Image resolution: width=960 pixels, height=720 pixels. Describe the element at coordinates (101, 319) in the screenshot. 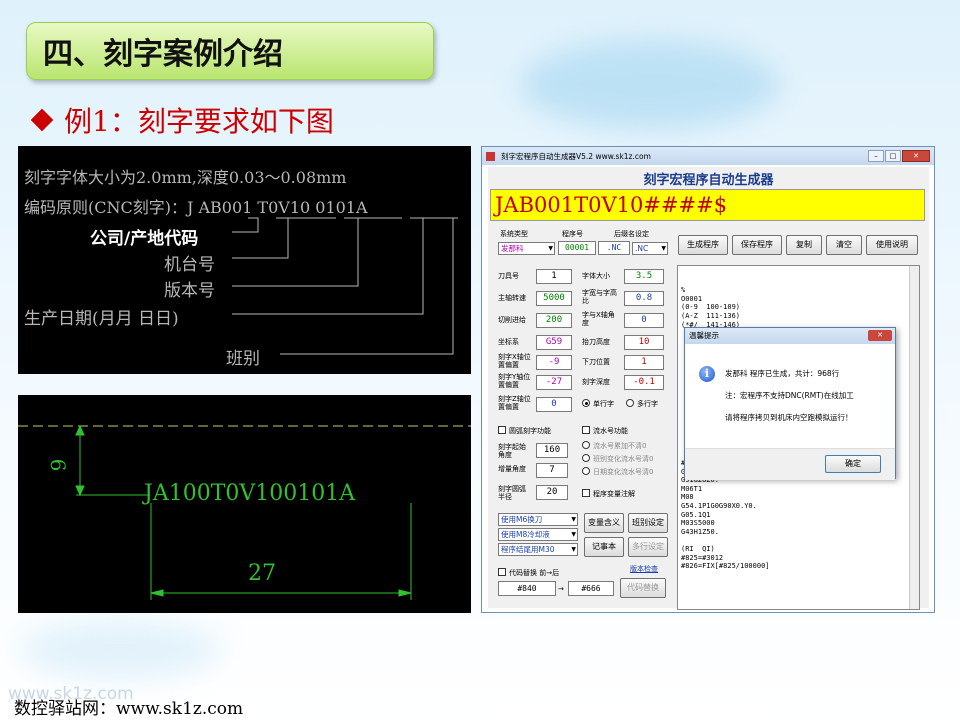

I see `label-date: 生产日期(月月 日日)` at that location.